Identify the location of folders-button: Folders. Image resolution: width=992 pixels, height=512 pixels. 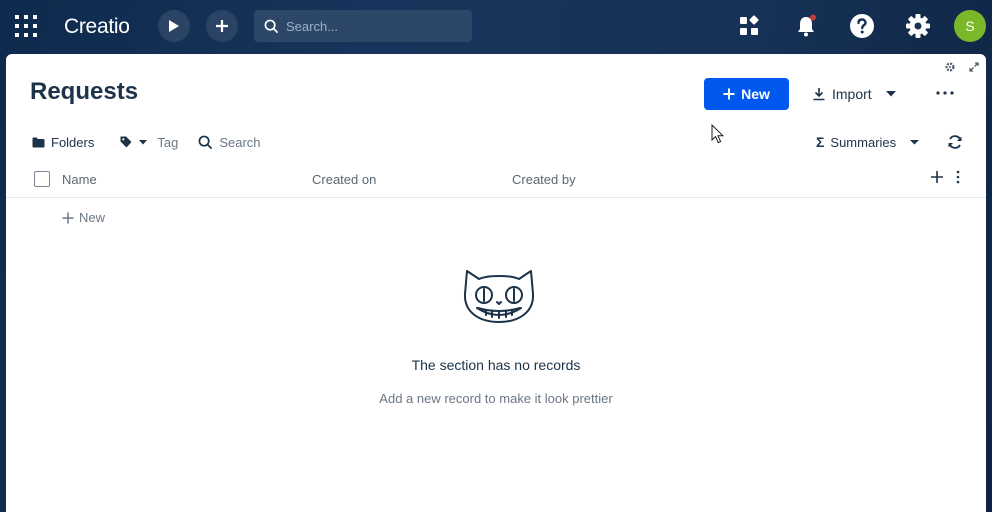
(63, 142).